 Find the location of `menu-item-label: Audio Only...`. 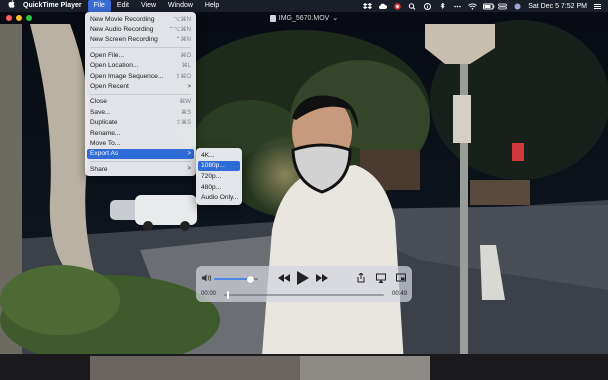

menu-item-label: Audio Only... is located at coordinates (220, 198).